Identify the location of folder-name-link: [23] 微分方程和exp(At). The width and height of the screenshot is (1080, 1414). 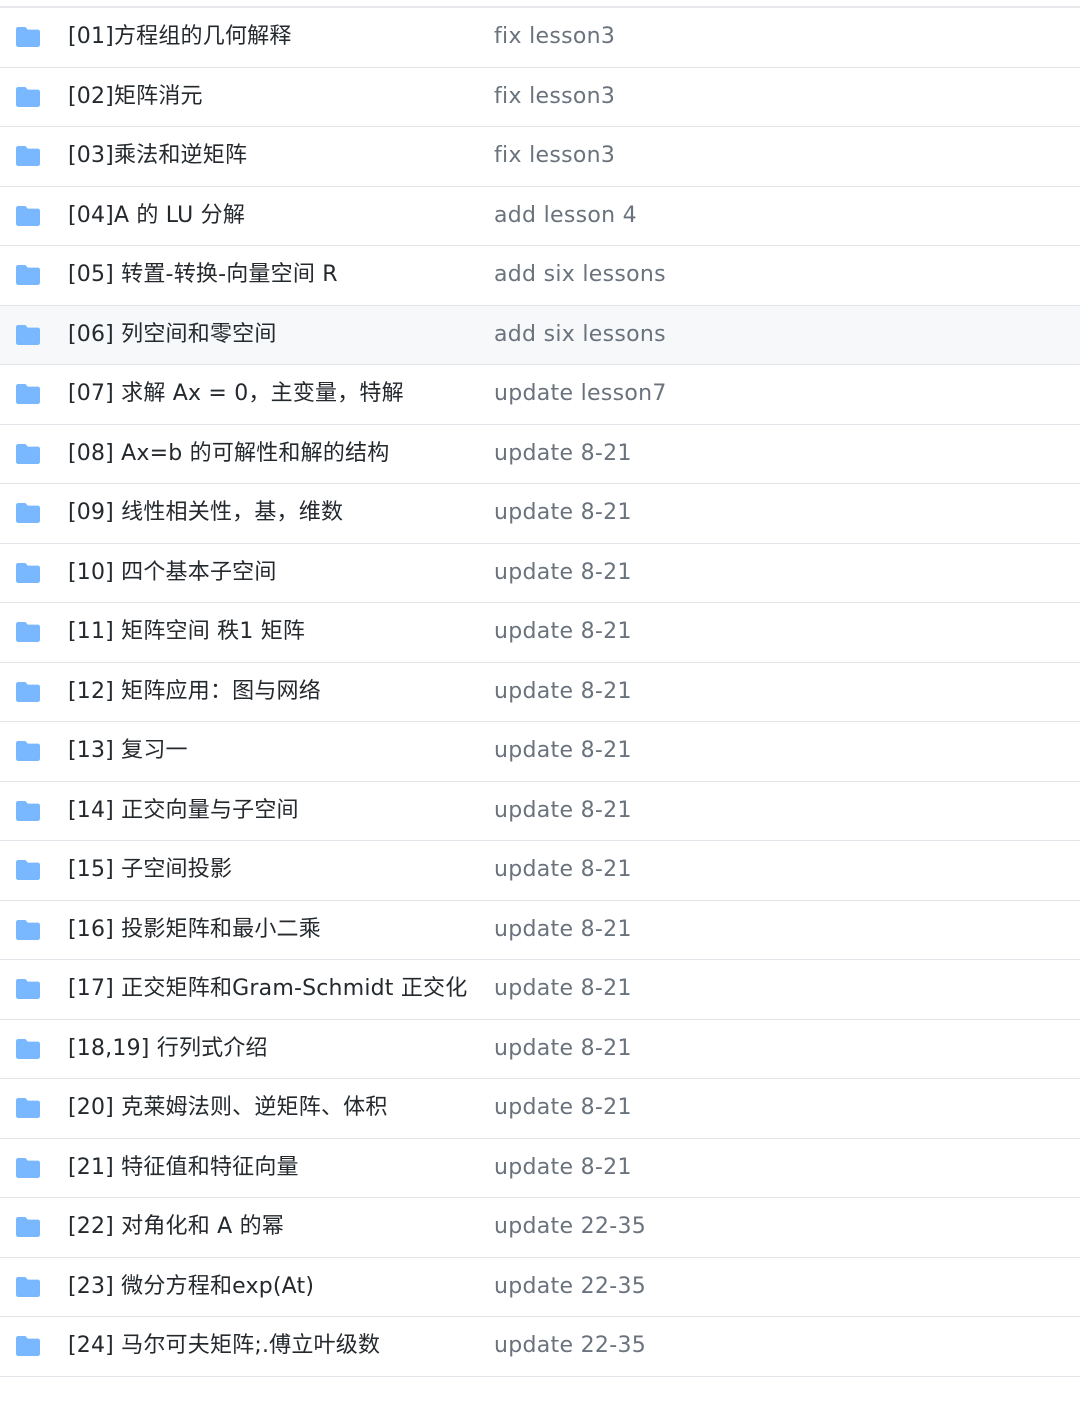
(191, 1286).